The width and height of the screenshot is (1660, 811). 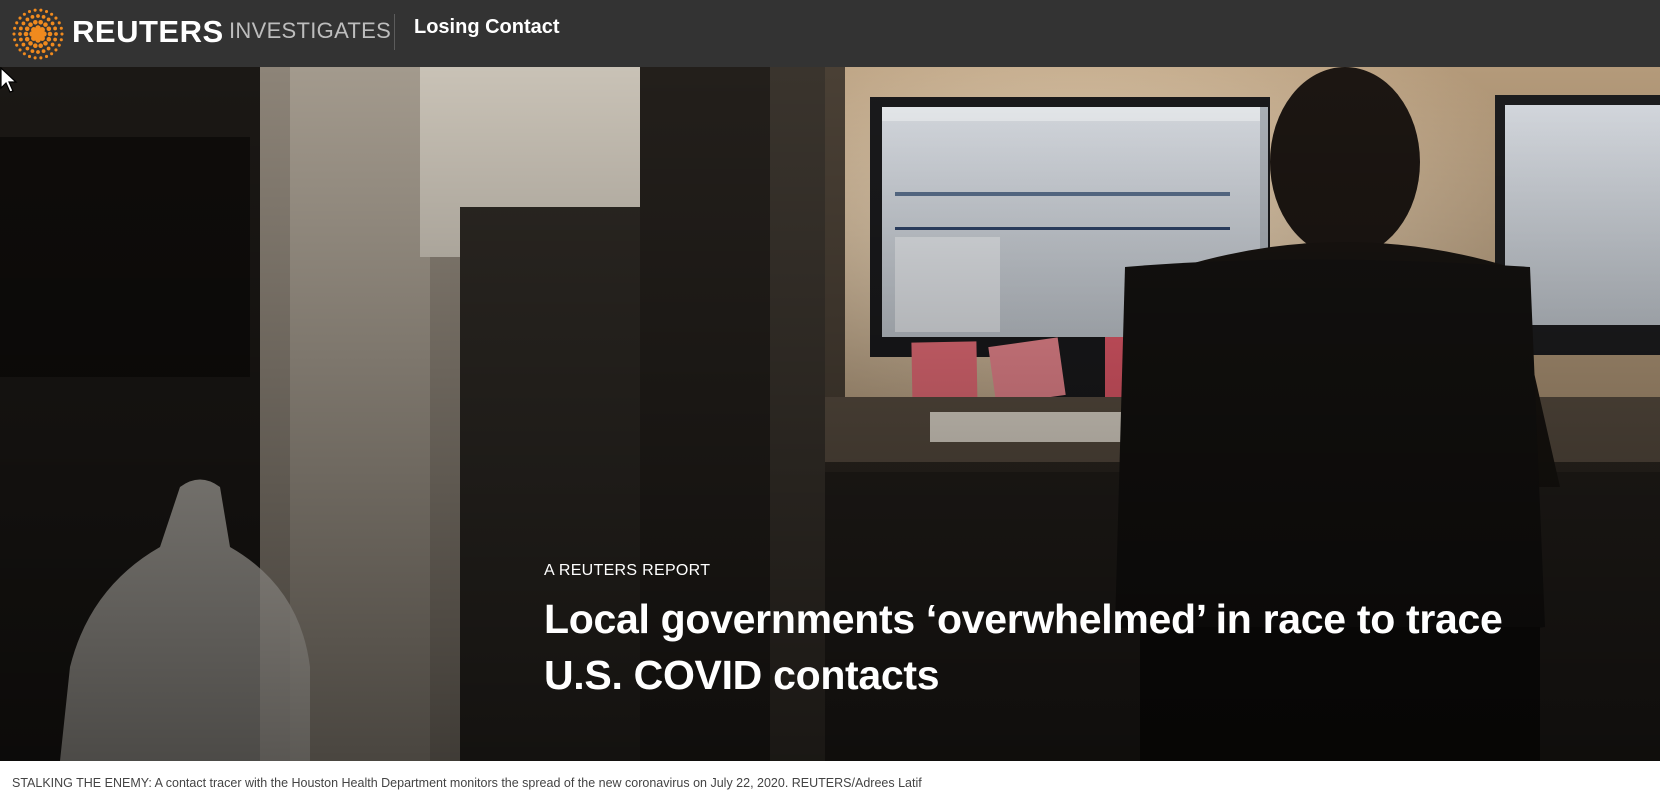 What do you see at coordinates (627, 570) in the screenshot?
I see `article-kicker: A REUTERS REPORT` at bounding box center [627, 570].